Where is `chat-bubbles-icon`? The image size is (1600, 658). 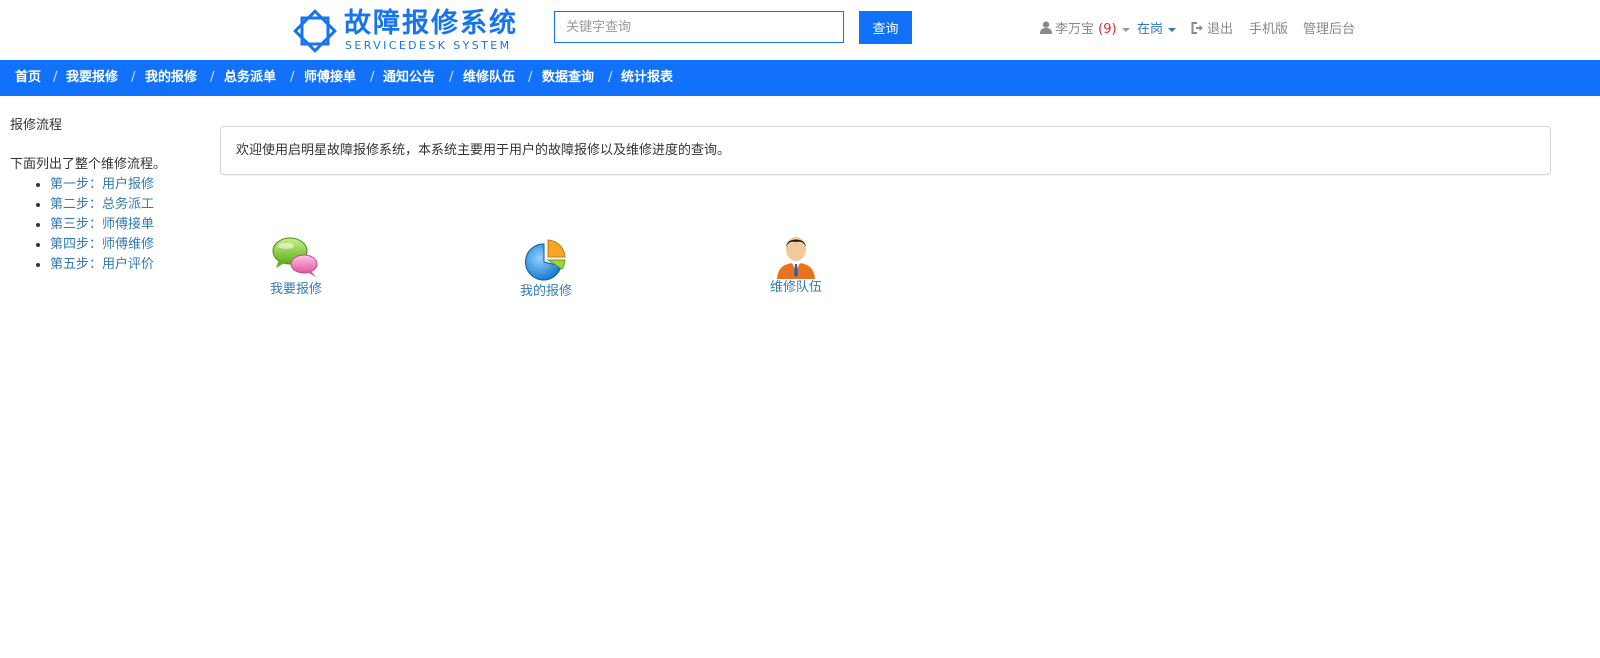 chat-bubbles-icon is located at coordinates (295, 257).